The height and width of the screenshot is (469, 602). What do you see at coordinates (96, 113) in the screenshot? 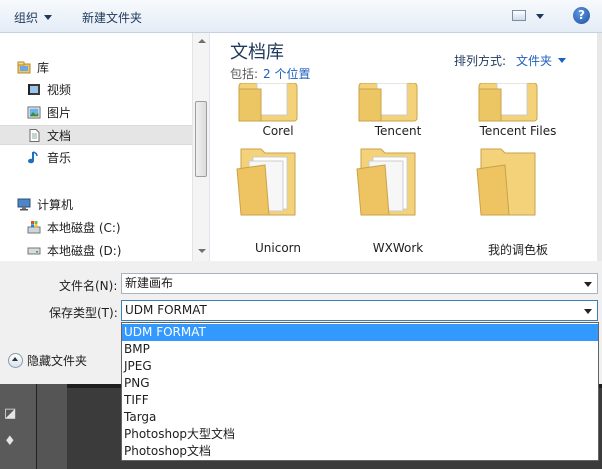
I see `sidebar-item-pictures: 图片` at bounding box center [96, 113].